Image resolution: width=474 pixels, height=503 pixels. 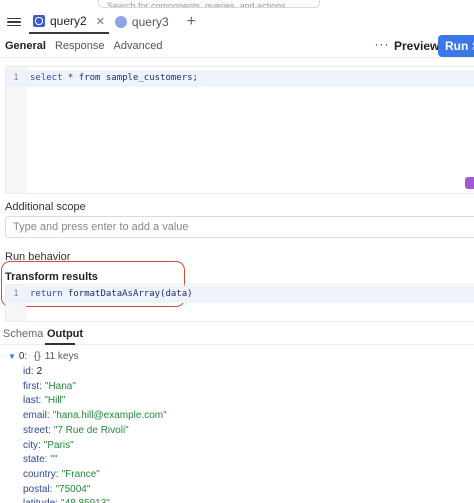 I want to click on code-rest: * from sample_customers;, so click(x=130, y=78).